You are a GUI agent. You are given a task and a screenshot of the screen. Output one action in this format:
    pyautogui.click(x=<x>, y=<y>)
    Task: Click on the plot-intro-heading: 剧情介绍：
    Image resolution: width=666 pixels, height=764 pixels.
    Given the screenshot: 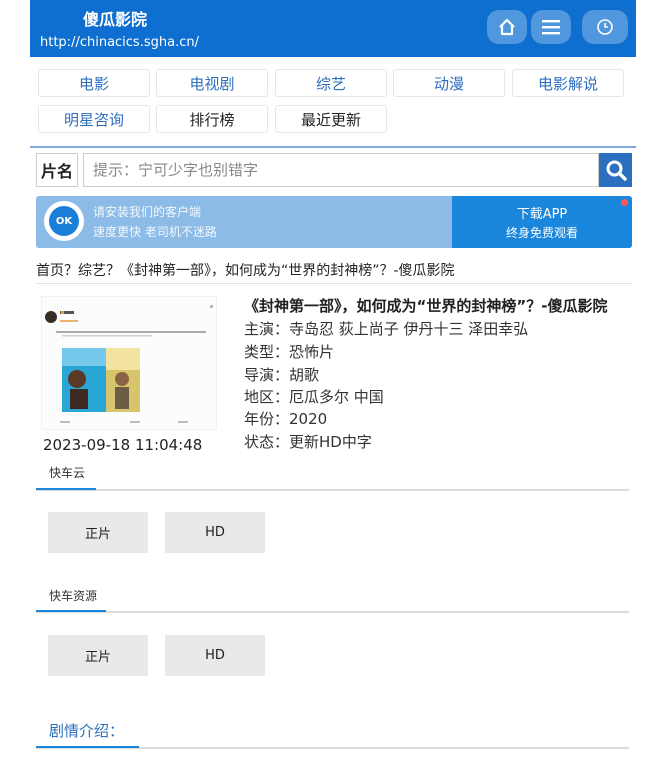 What is the action you would take?
    pyautogui.click(x=87, y=731)
    